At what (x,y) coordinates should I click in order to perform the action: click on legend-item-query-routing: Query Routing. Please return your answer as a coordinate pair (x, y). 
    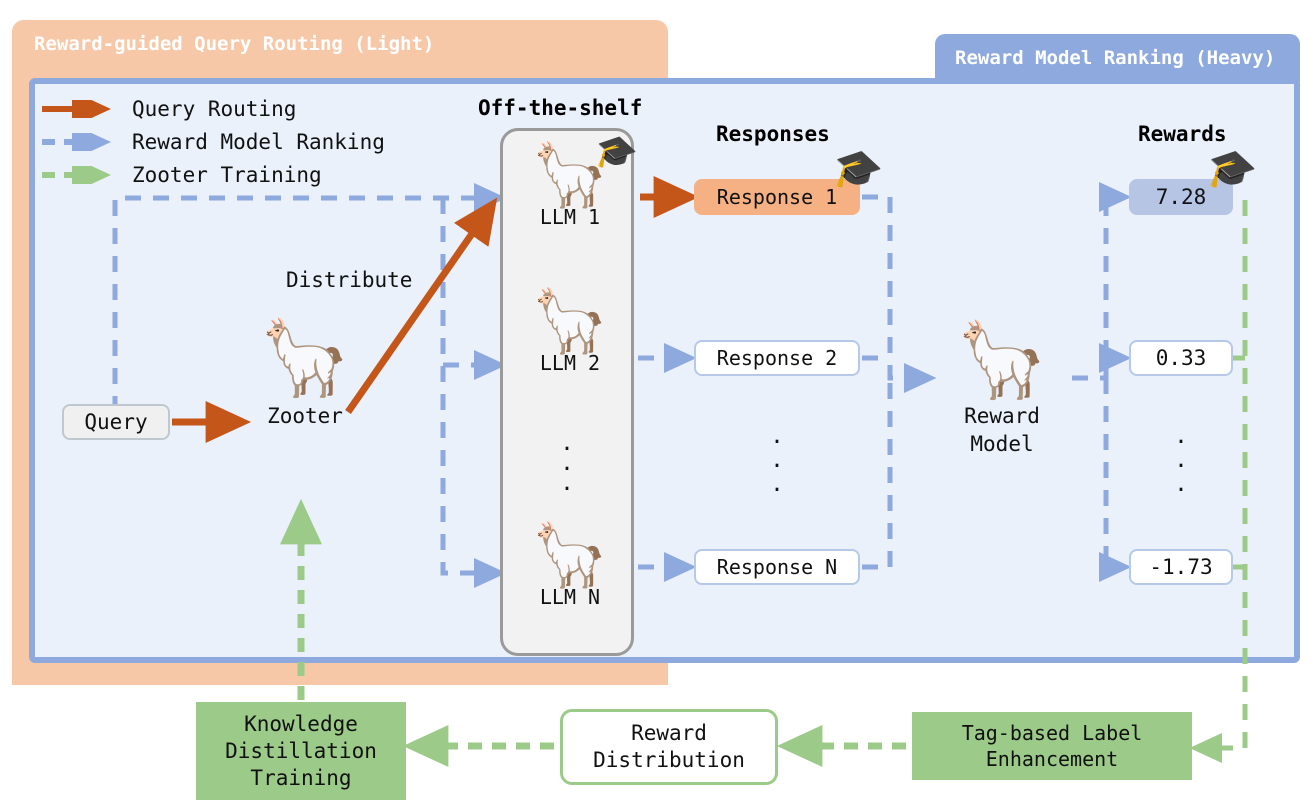
    Looking at the image, I should click on (240, 108).